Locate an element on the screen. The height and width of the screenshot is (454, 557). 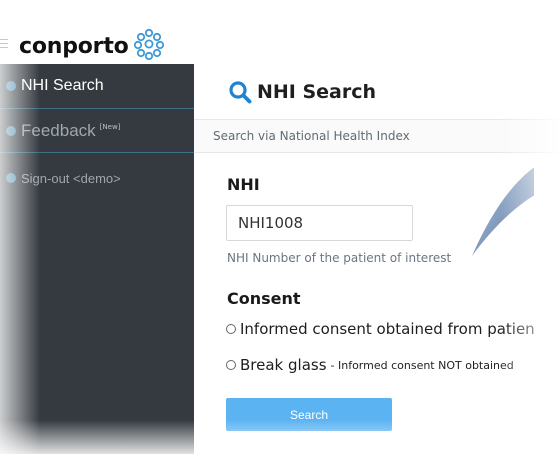
sidebar-item-label: NHI Search is located at coordinates (62, 85).